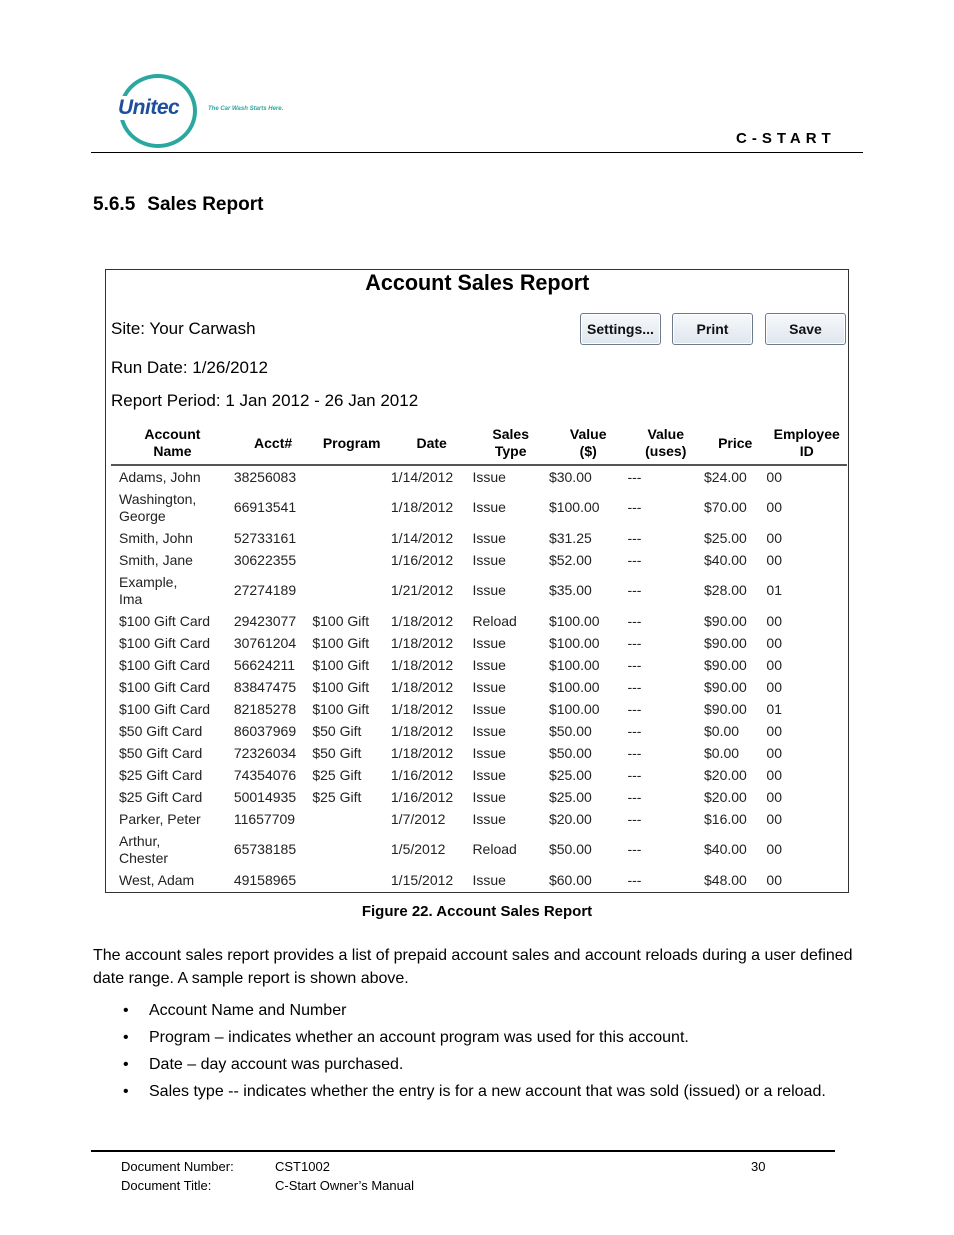 The width and height of the screenshot is (954, 1235). Describe the element at coordinates (574, 620) in the screenshot. I see `value-cell: $100.00` at that location.